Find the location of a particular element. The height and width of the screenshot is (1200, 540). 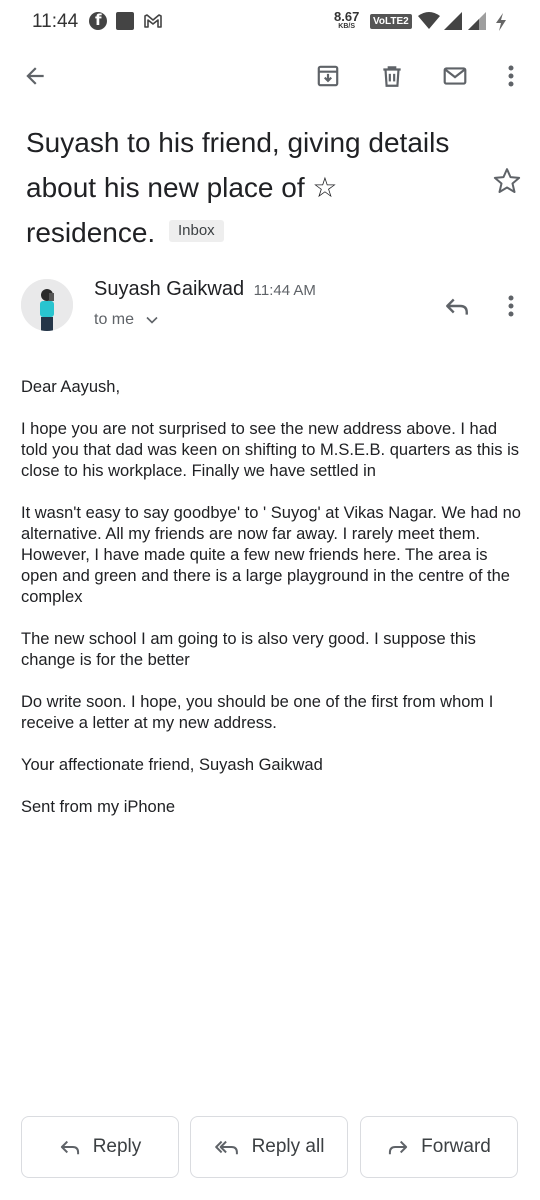

archive-button is located at coordinates (328, 76).